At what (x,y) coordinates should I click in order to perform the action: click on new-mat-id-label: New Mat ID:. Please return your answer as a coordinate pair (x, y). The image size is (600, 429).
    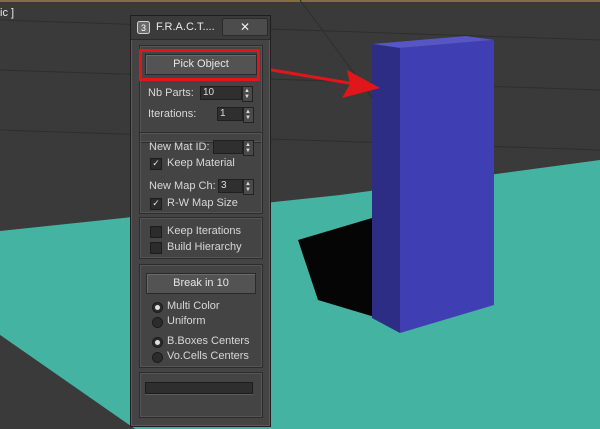
    Looking at the image, I should click on (179, 147).